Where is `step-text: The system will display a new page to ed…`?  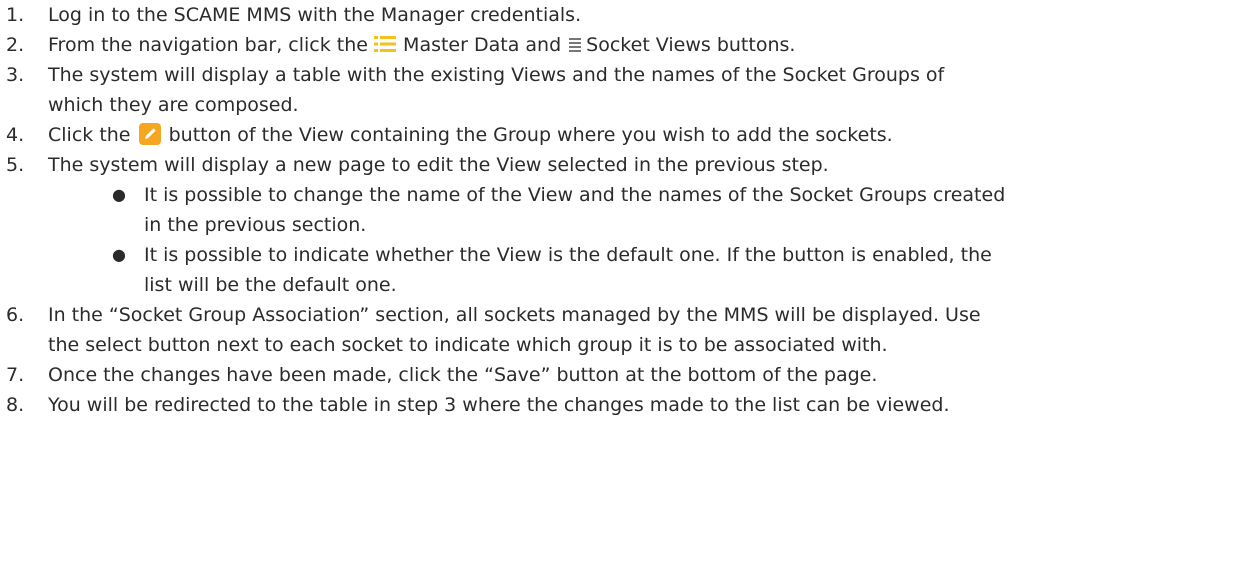
step-text: The system will display a new page to ed… is located at coordinates (438, 165).